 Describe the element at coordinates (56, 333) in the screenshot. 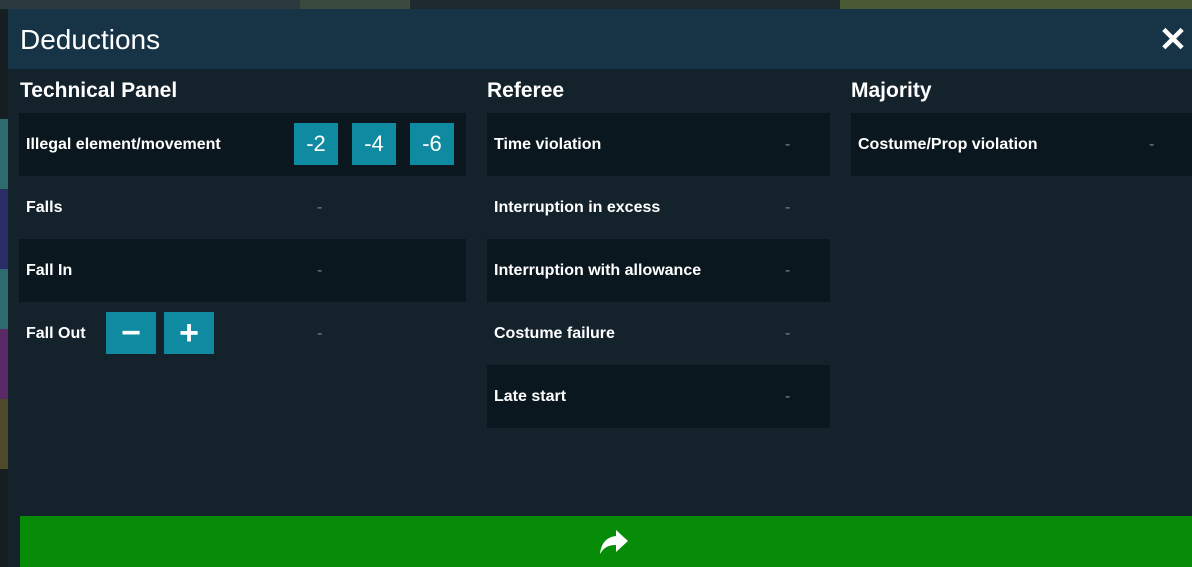

I see `fall-out-label: Fall Out` at that location.